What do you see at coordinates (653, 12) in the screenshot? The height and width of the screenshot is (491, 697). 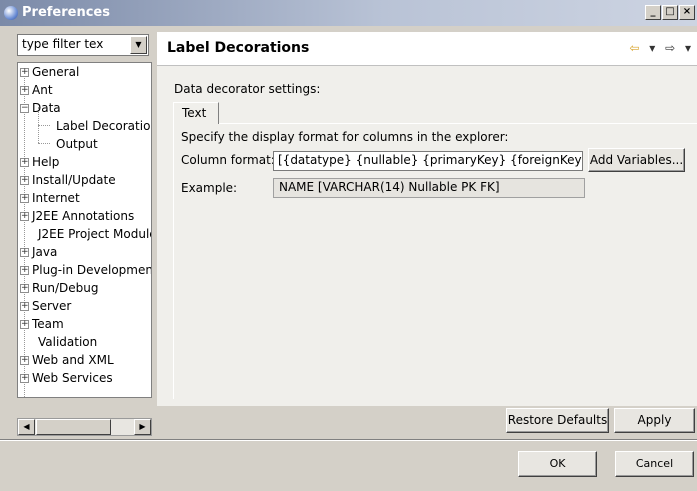 I see `minimize-button: _` at bounding box center [653, 12].